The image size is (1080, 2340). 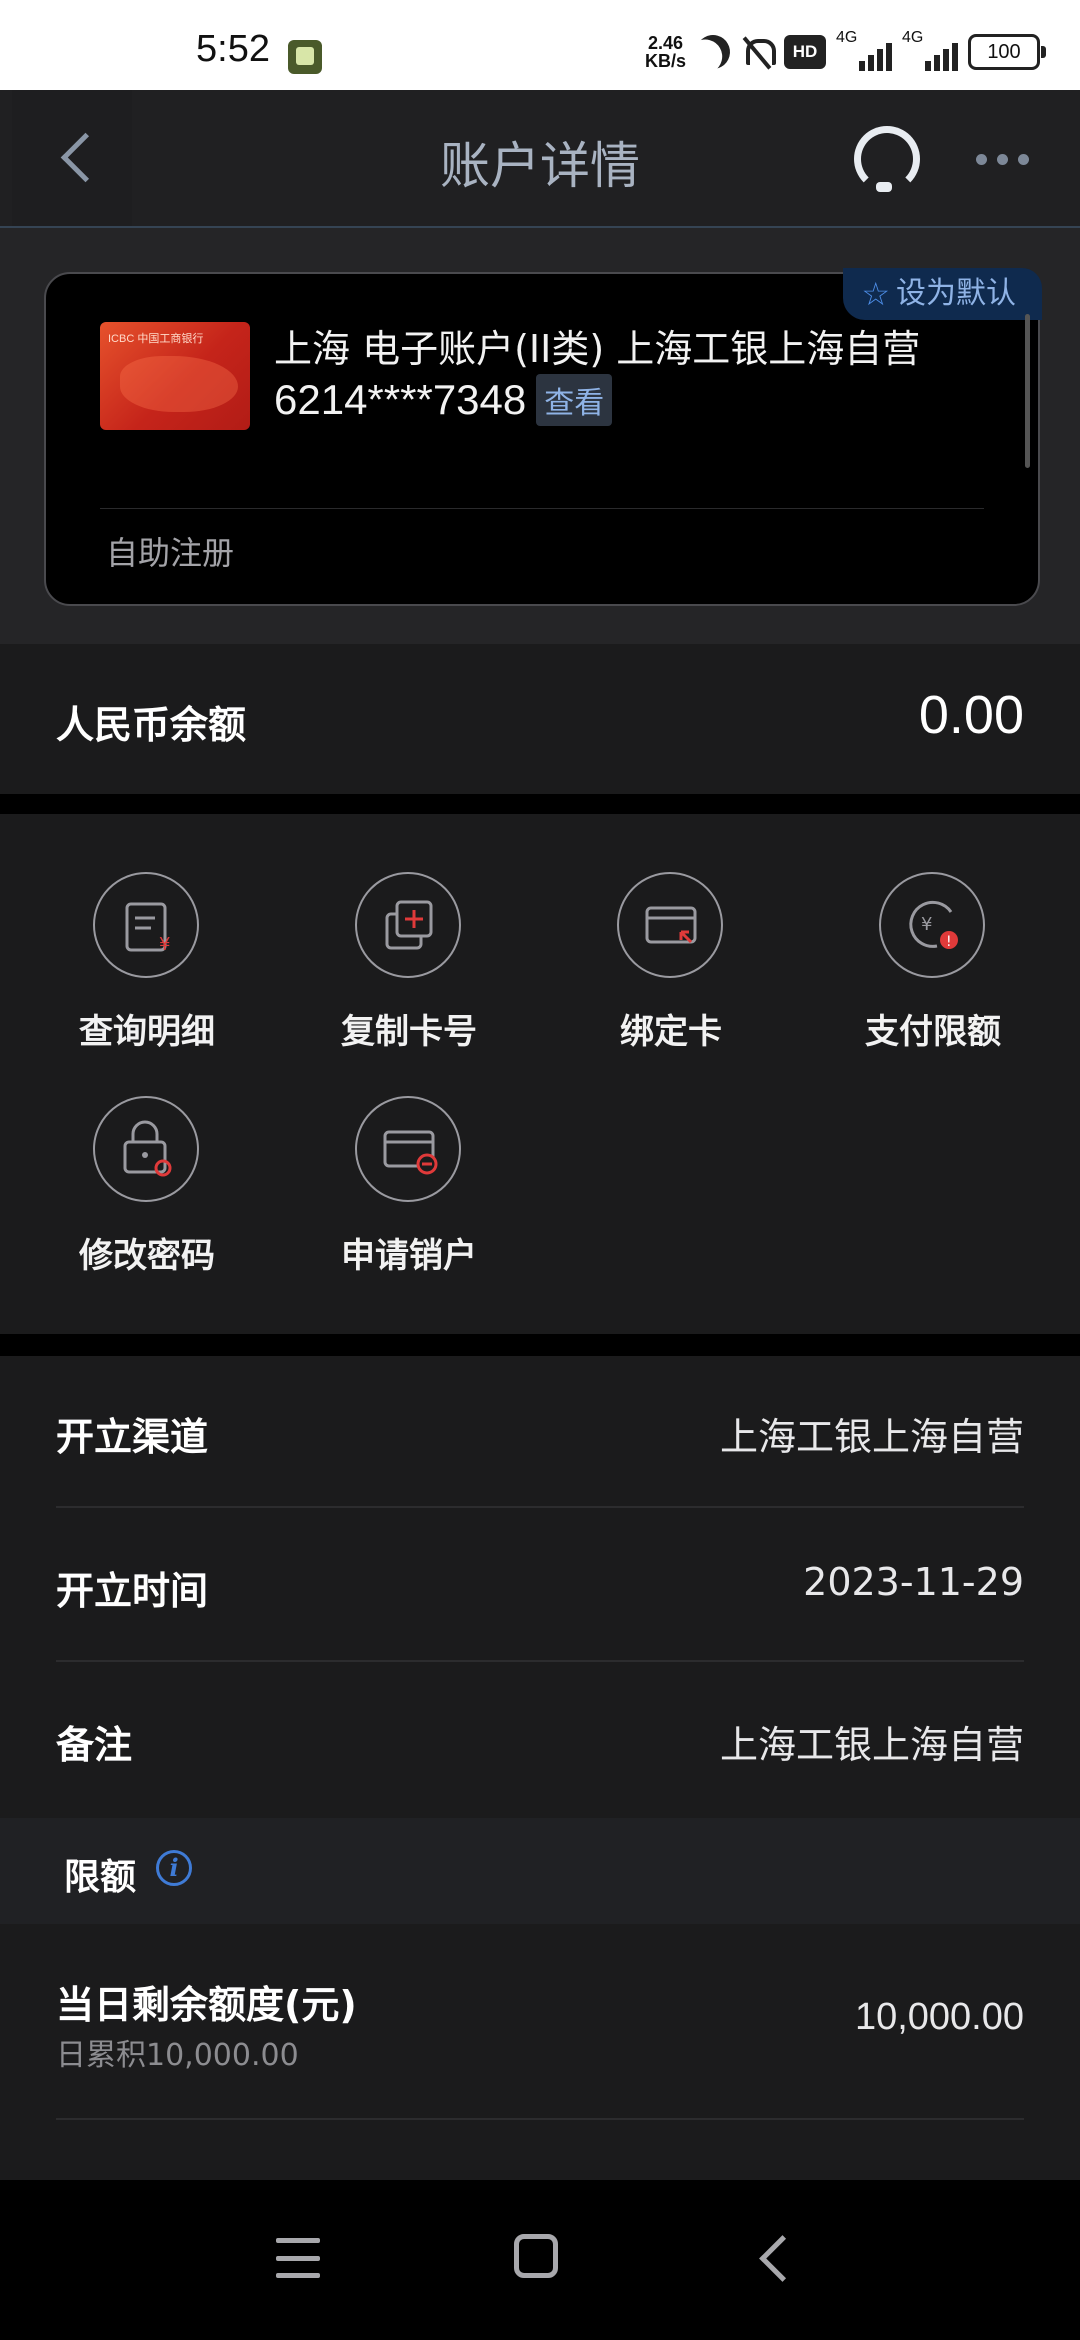 I want to click on daily-limit-row: 当日剩余额度(元) 日累积10,000.00 10,000.00, so click(x=540, y=2022).